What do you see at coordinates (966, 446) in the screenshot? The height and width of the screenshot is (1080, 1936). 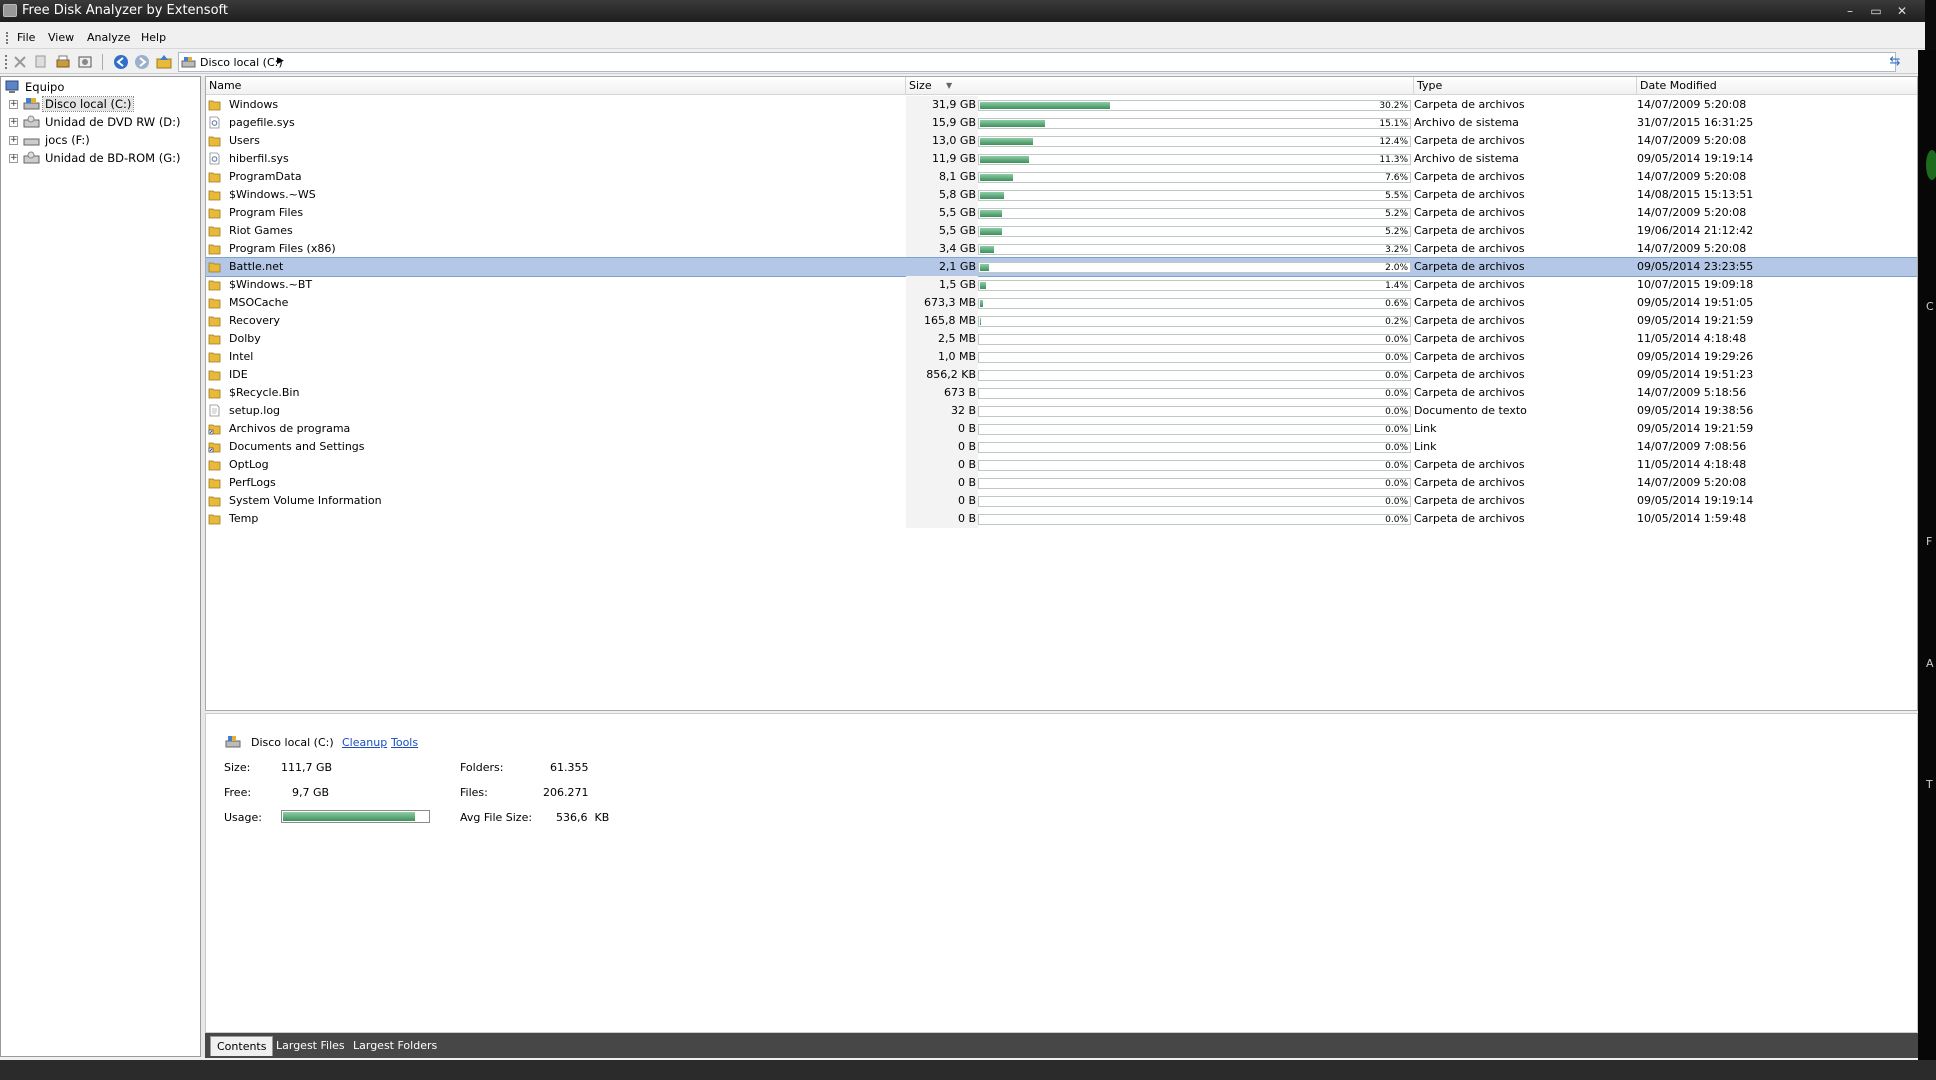 I see `row-size: 0 B` at bounding box center [966, 446].